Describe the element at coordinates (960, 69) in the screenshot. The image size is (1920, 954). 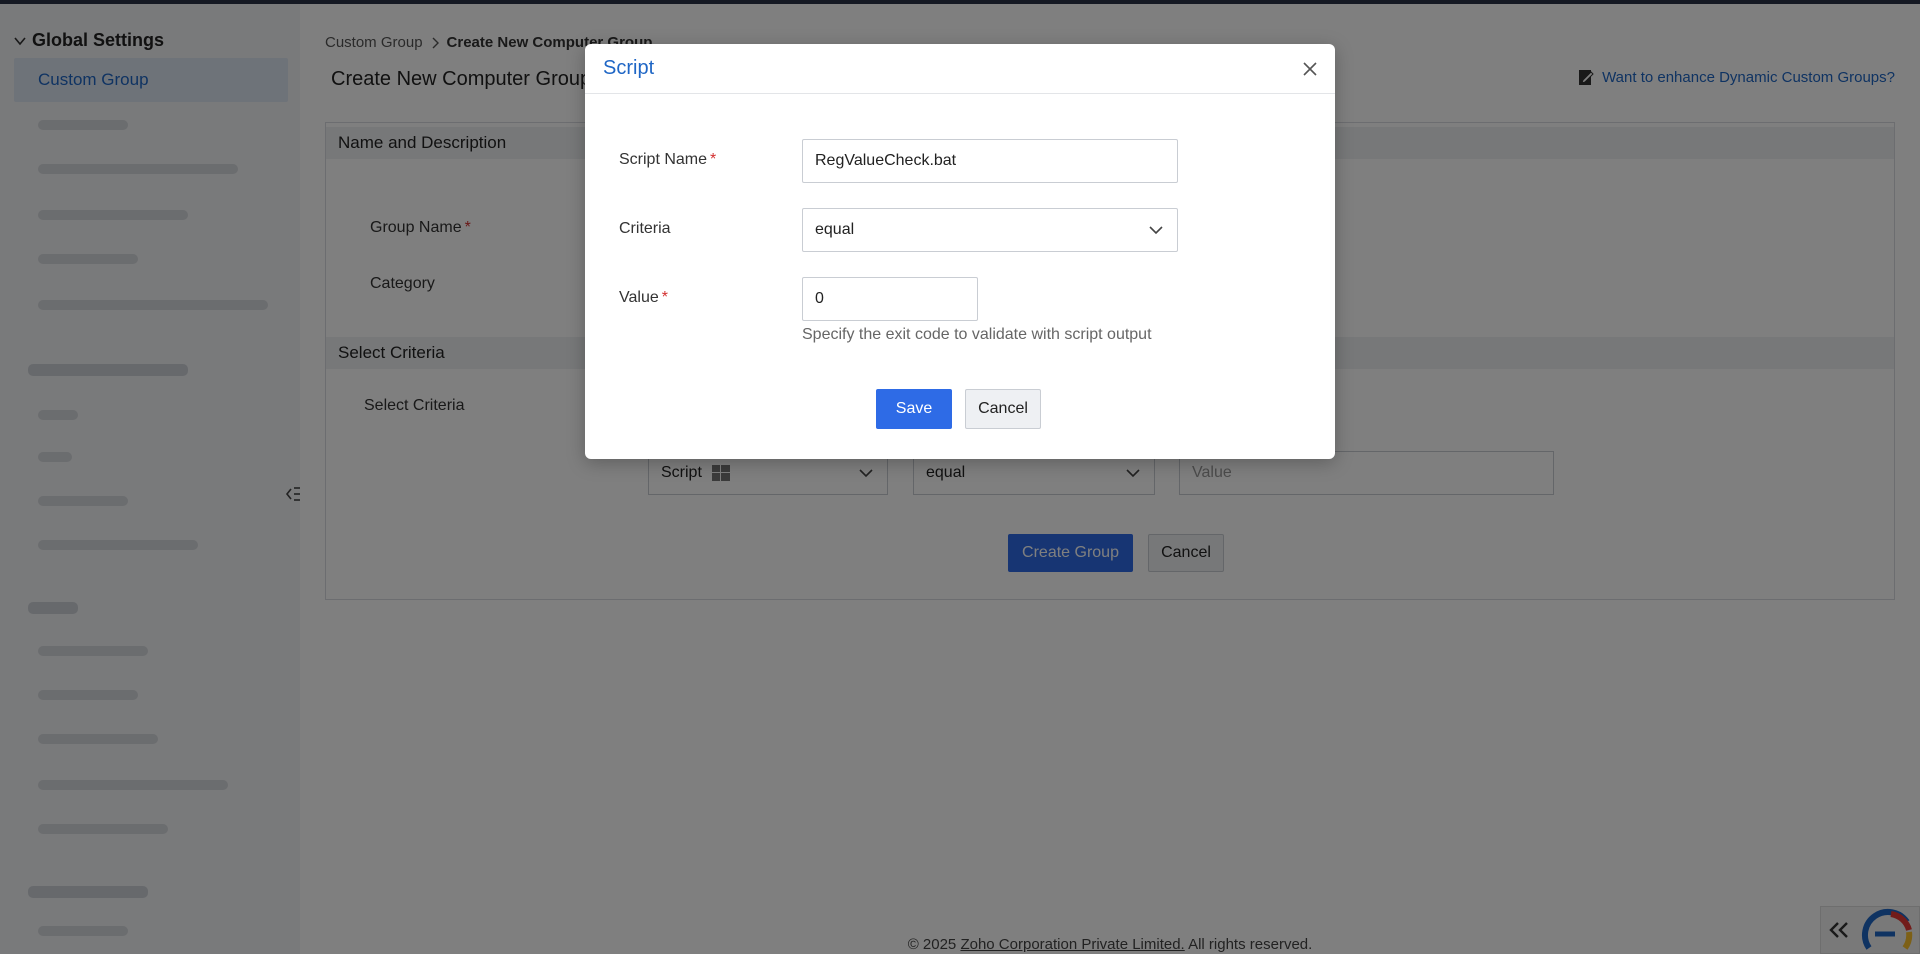
I see `modal-header: Script` at that location.